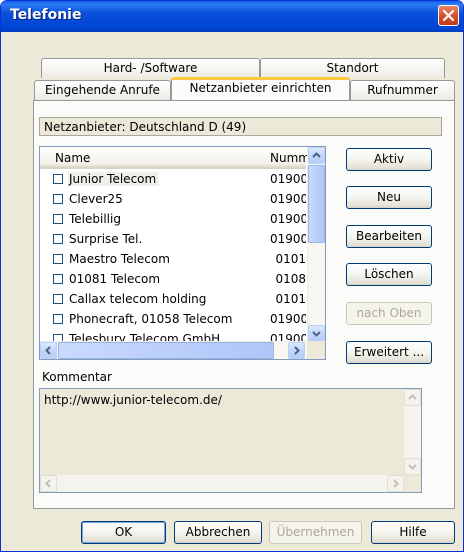  What do you see at coordinates (95, 219) in the screenshot?
I see `provider-name: Telebillig` at bounding box center [95, 219].